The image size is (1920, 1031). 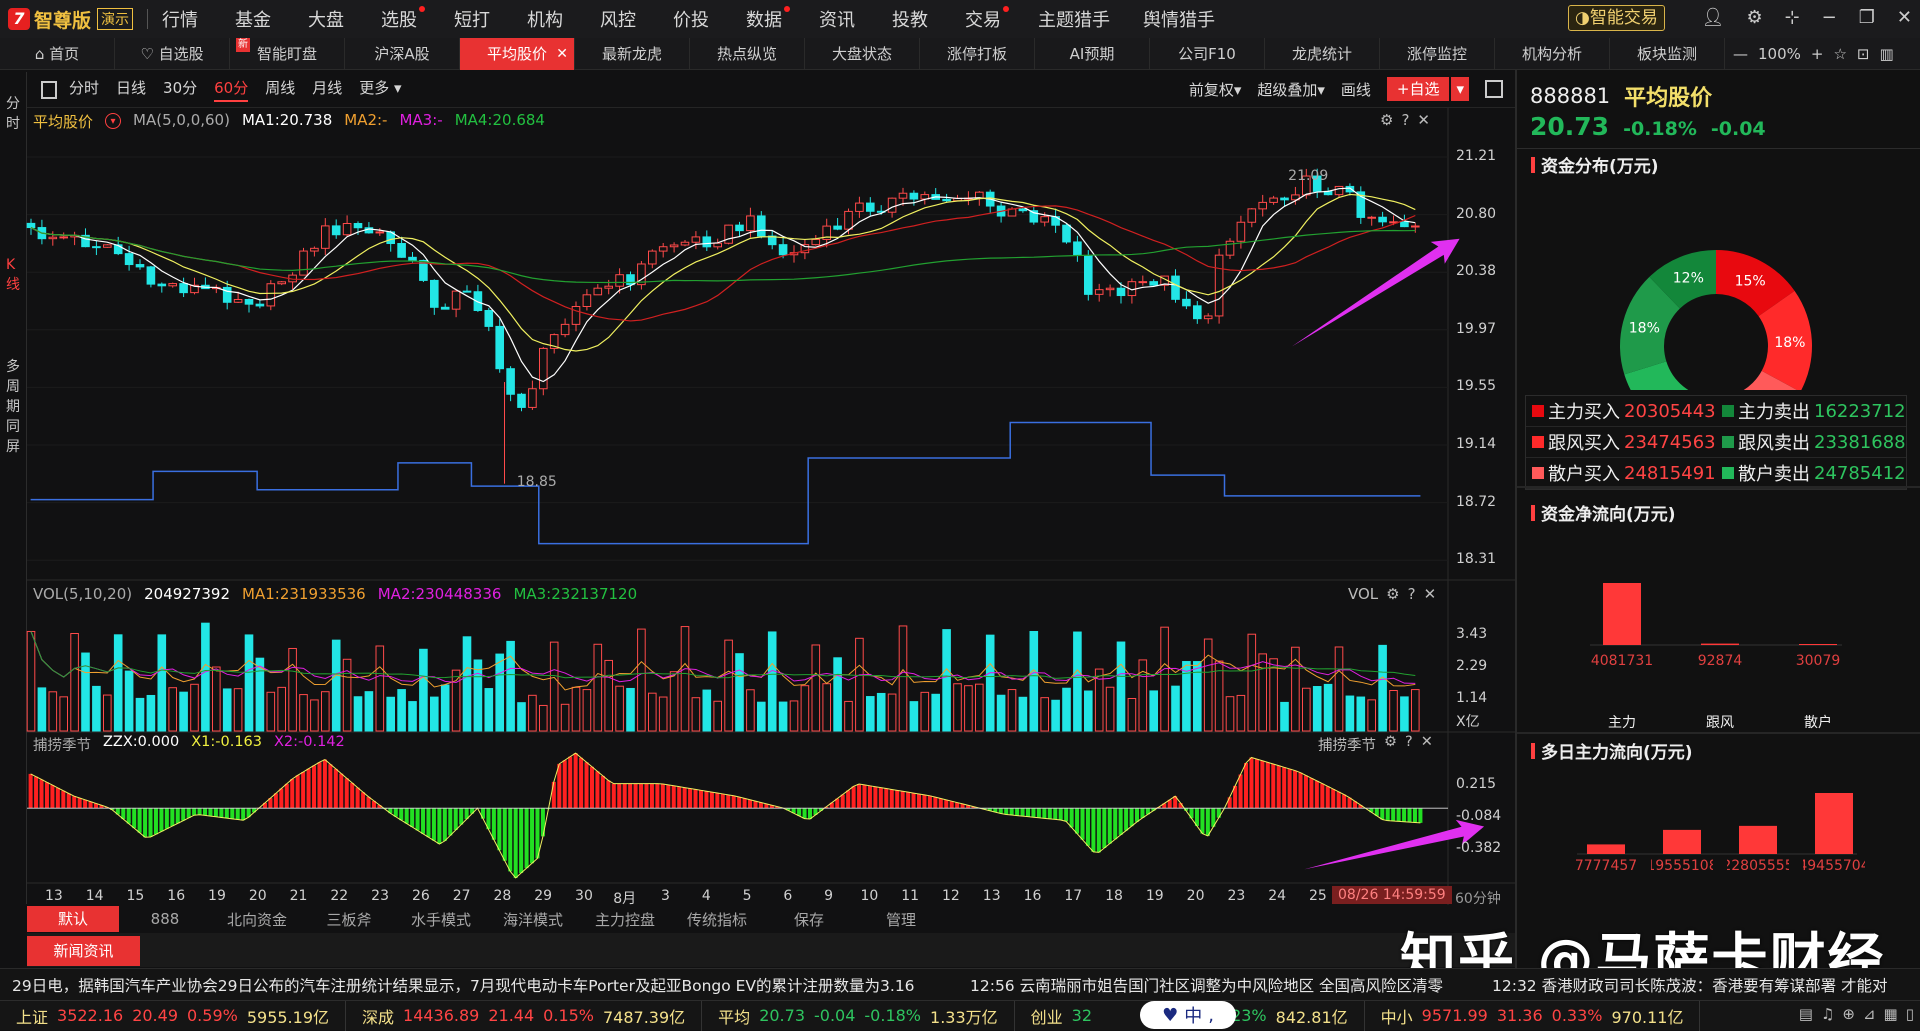 I want to click on vol-ma1-line, so click(x=723, y=661).